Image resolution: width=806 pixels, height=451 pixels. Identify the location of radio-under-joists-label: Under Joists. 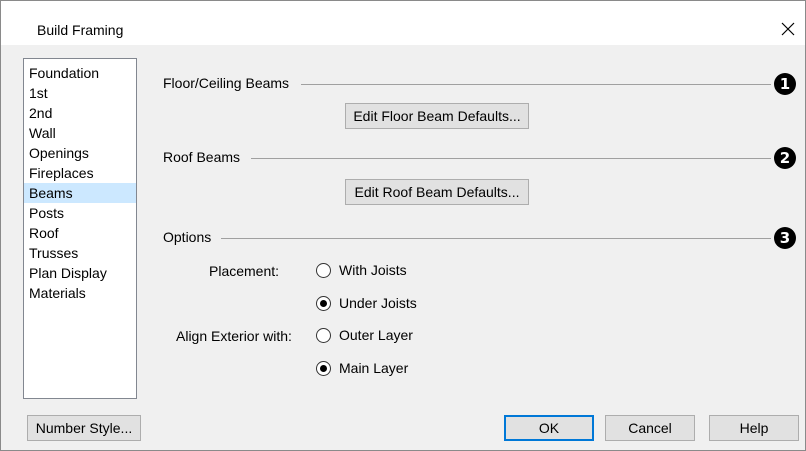
(378, 303).